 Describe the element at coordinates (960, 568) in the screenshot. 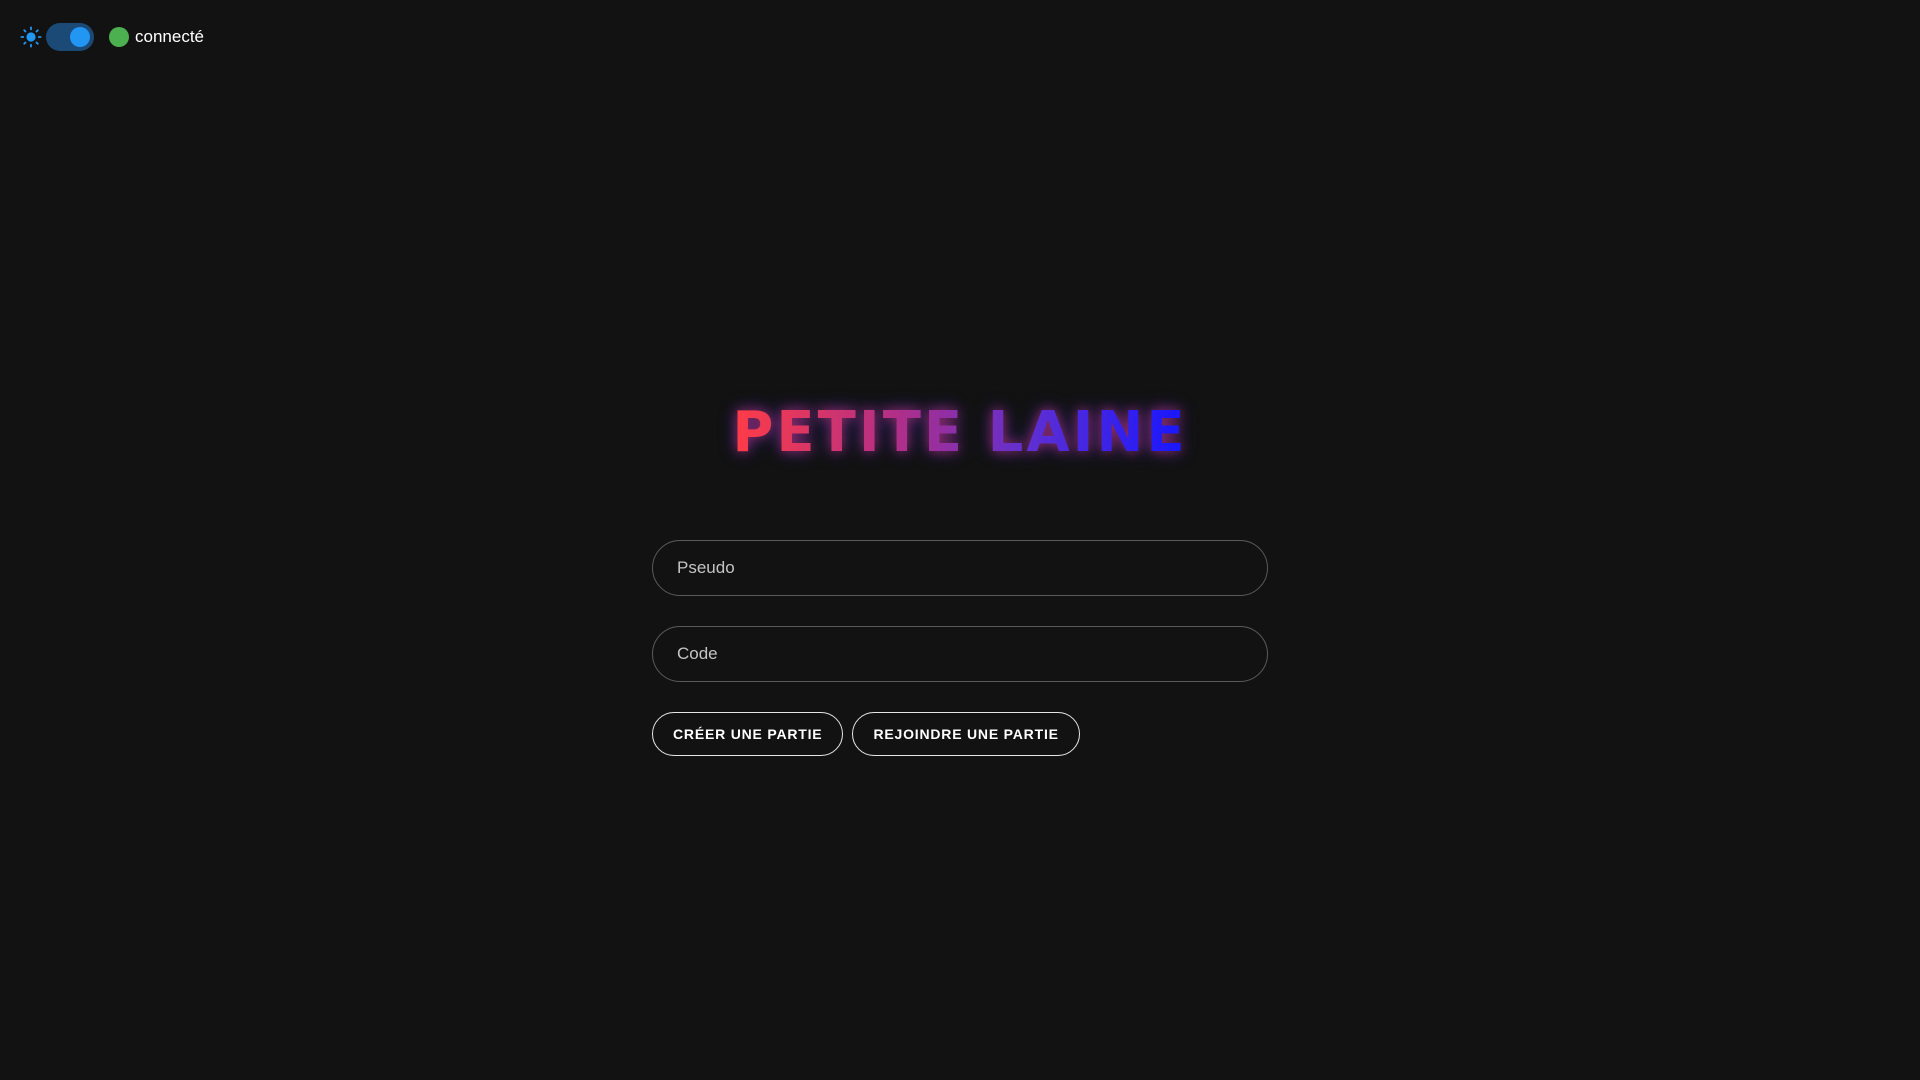

I see `pseudo-input` at that location.